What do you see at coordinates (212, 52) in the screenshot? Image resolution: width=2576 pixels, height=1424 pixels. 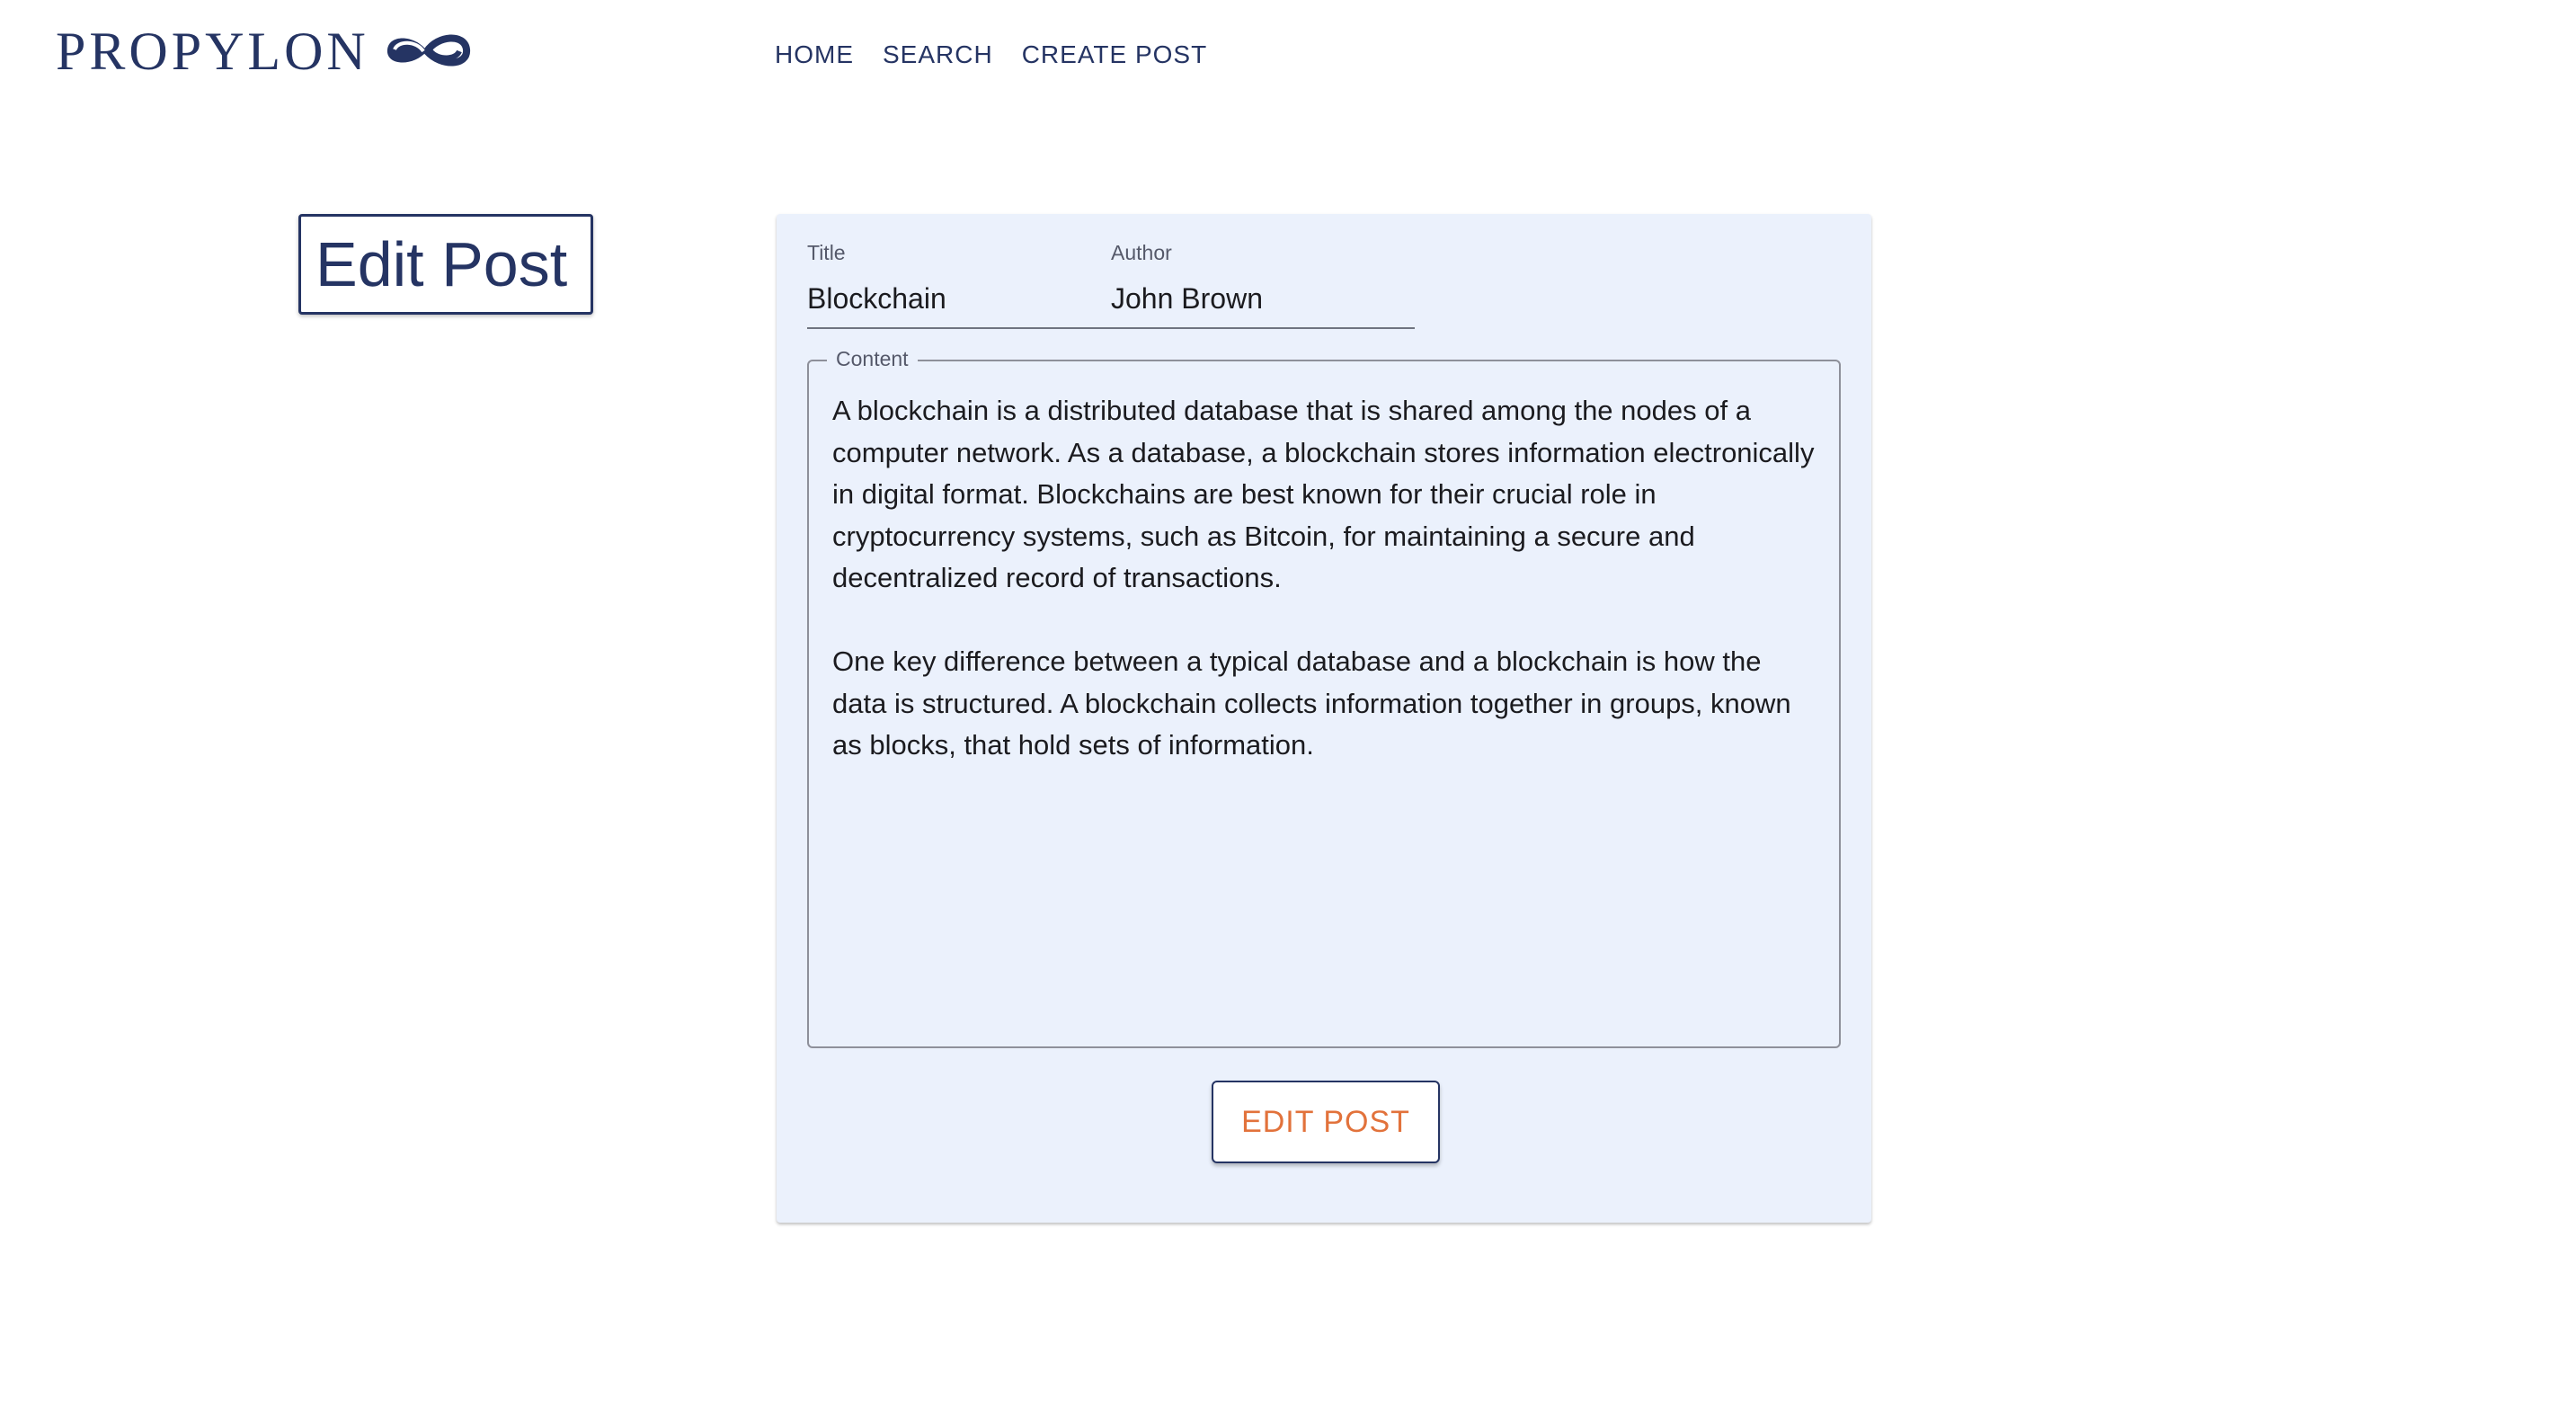 I see `brand-name: PROPYLON` at bounding box center [212, 52].